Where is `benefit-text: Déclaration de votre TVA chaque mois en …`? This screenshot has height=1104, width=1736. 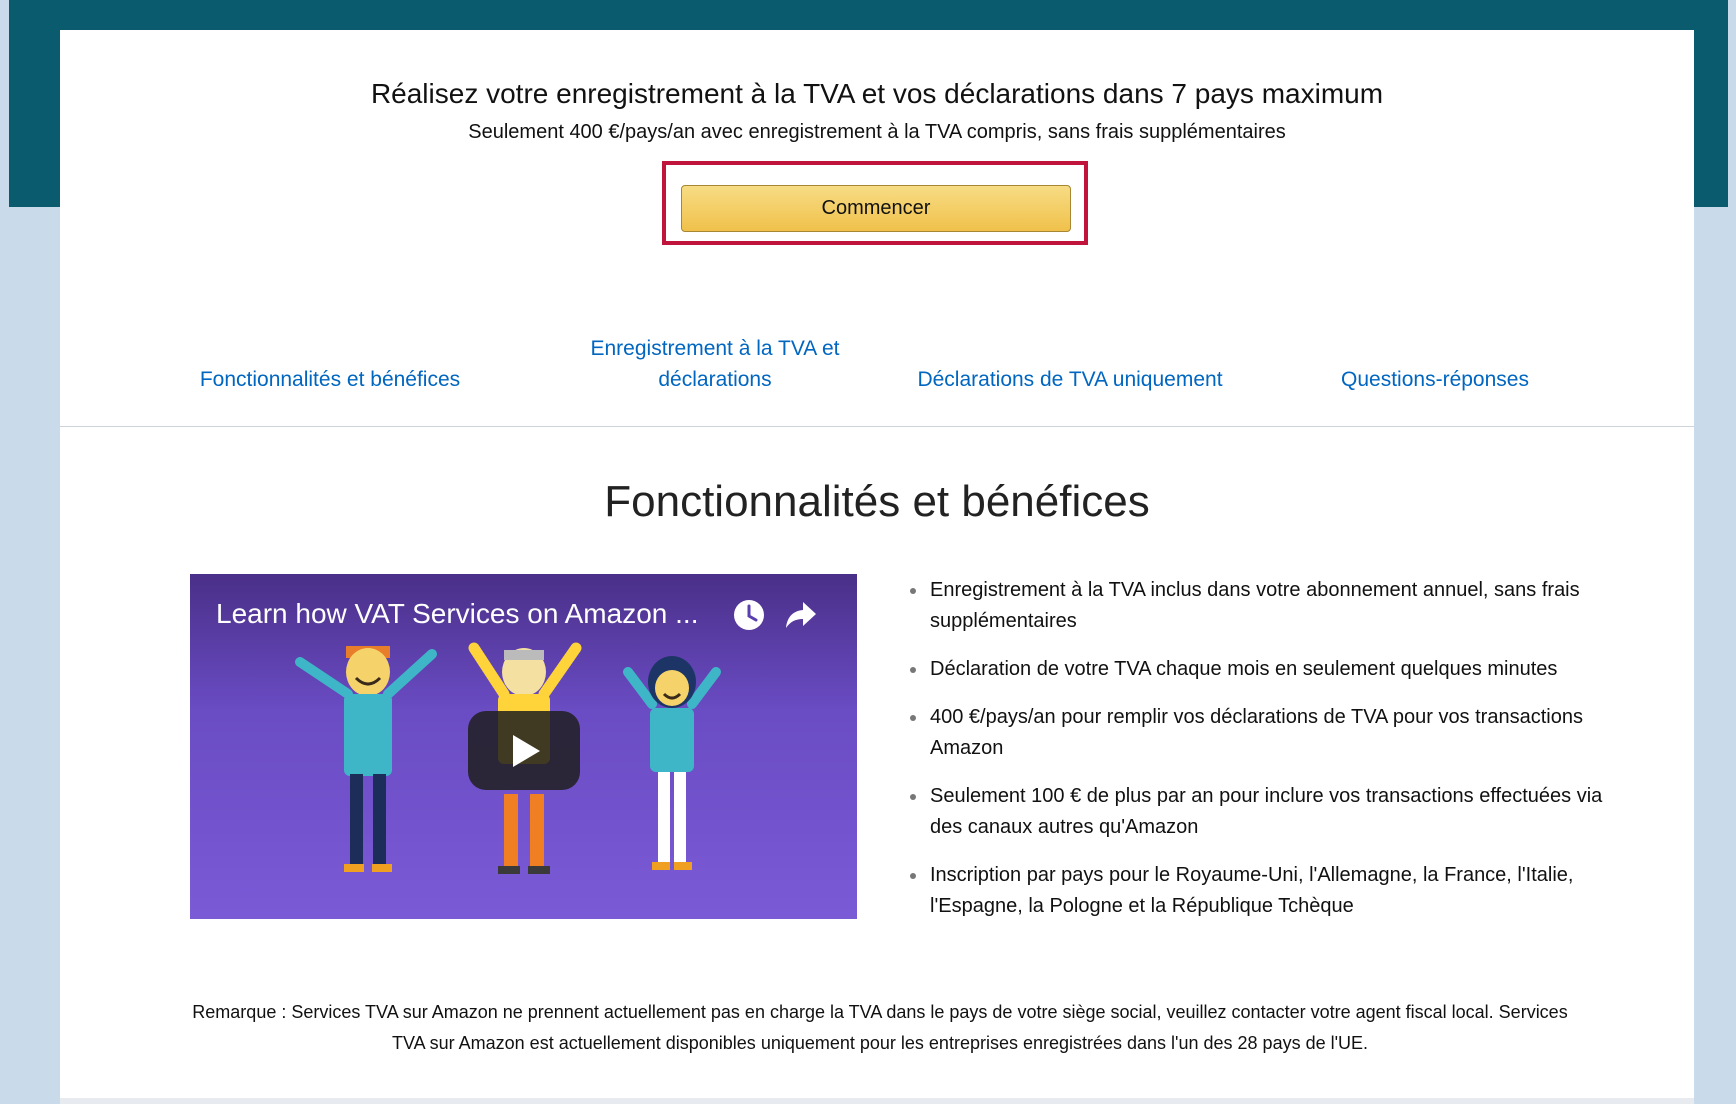 benefit-text: Déclaration de votre TVA chaque mois en … is located at coordinates (1244, 669).